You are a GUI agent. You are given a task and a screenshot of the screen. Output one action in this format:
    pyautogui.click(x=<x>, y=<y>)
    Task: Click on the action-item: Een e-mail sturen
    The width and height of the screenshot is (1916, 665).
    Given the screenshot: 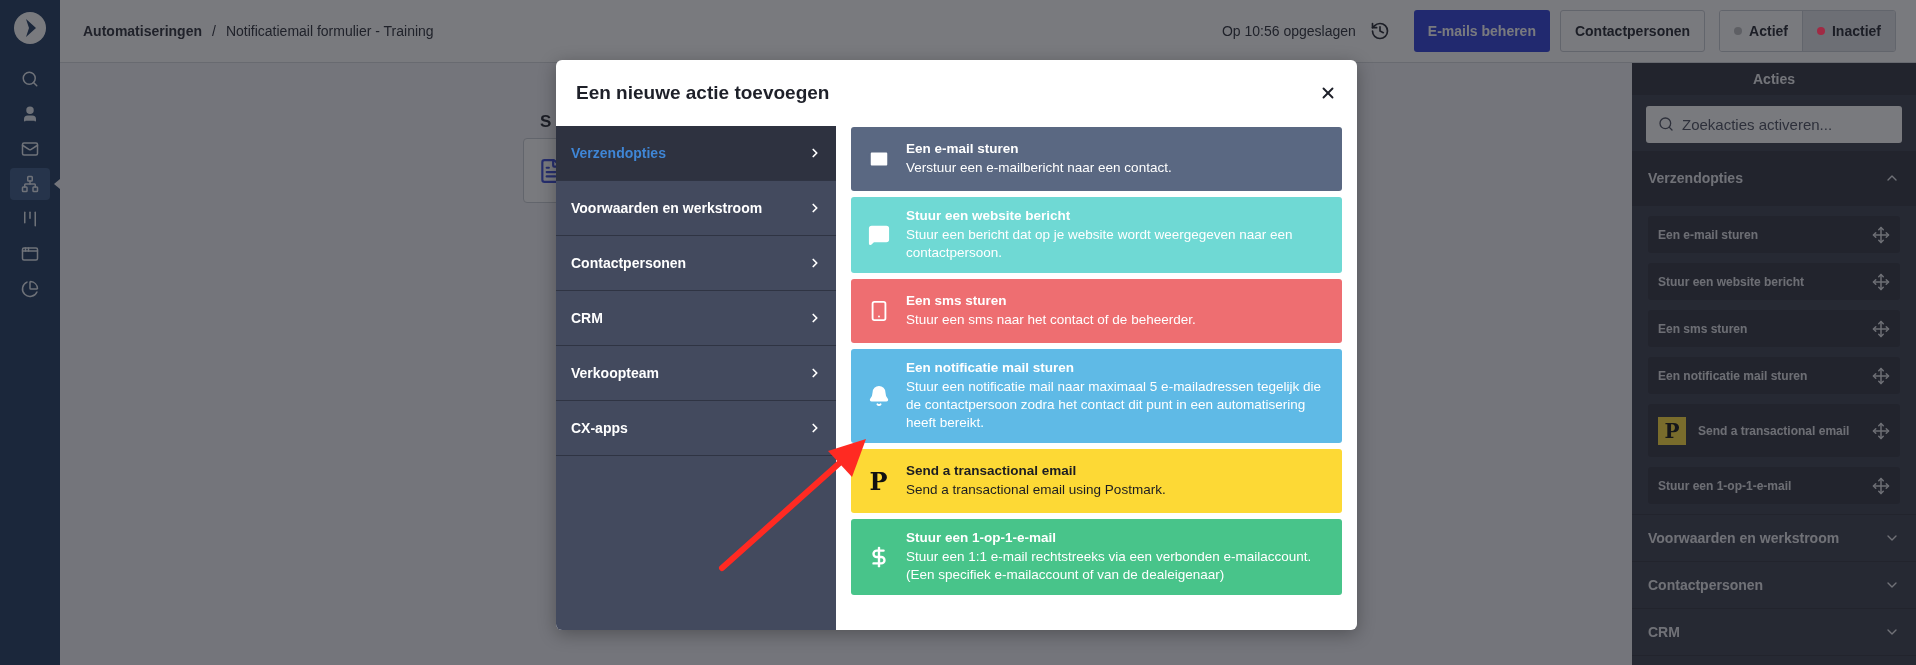 What is the action you would take?
    pyautogui.click(x=1774, y=234)
    